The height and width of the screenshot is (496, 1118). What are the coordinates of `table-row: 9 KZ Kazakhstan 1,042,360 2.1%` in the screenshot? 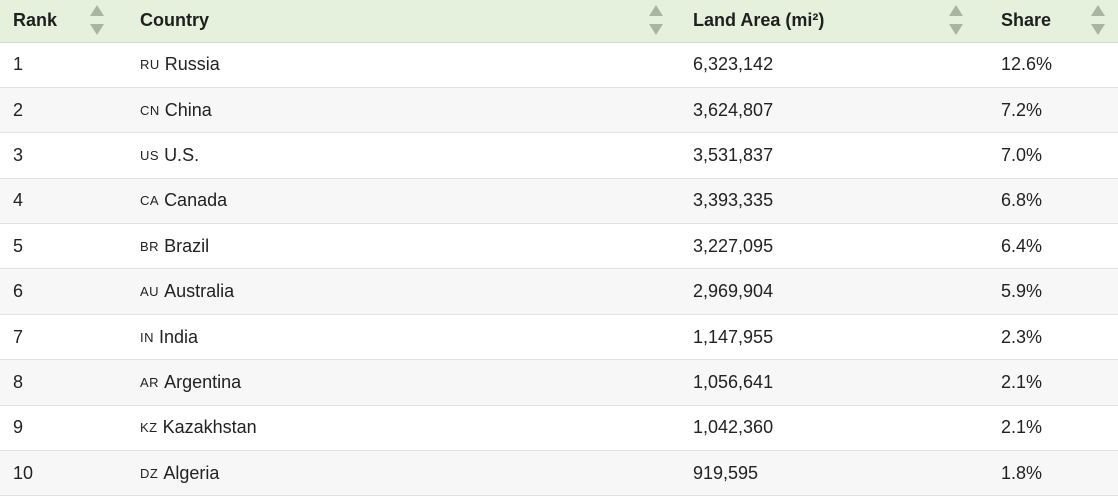 It's located at (559, 428).